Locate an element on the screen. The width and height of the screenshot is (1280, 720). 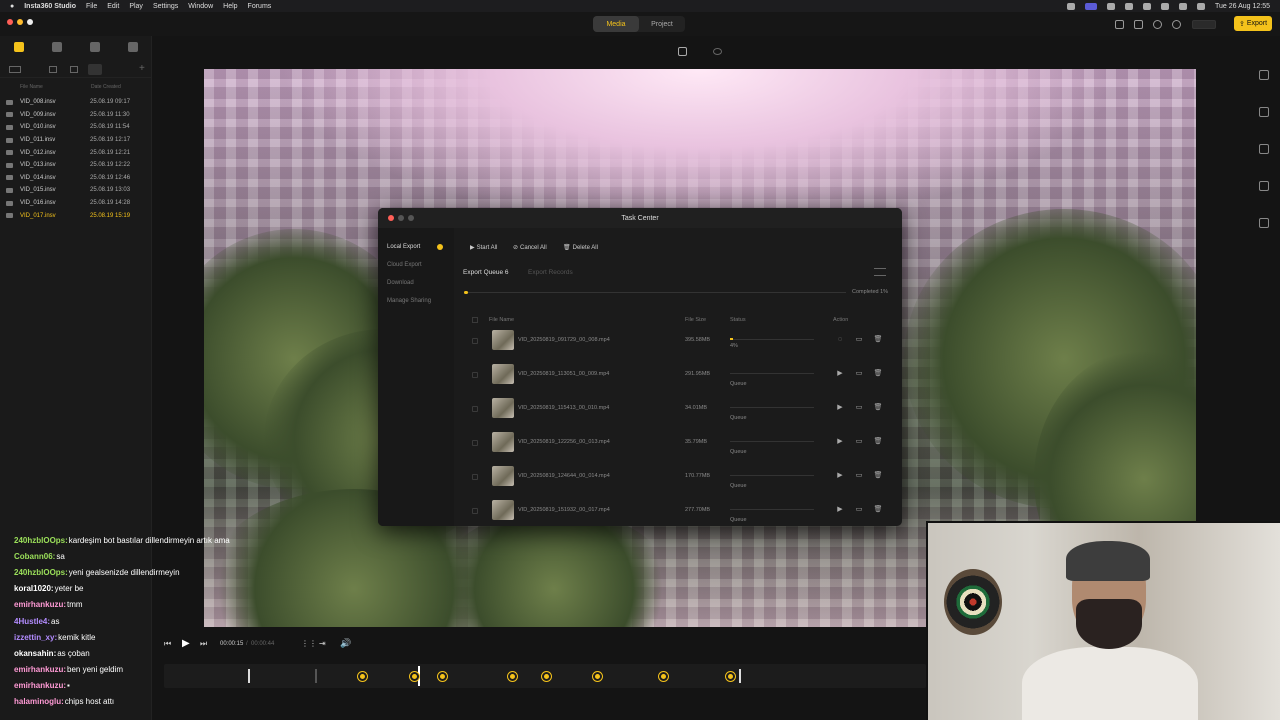
folder-icon is located at coordinates (133, 47).